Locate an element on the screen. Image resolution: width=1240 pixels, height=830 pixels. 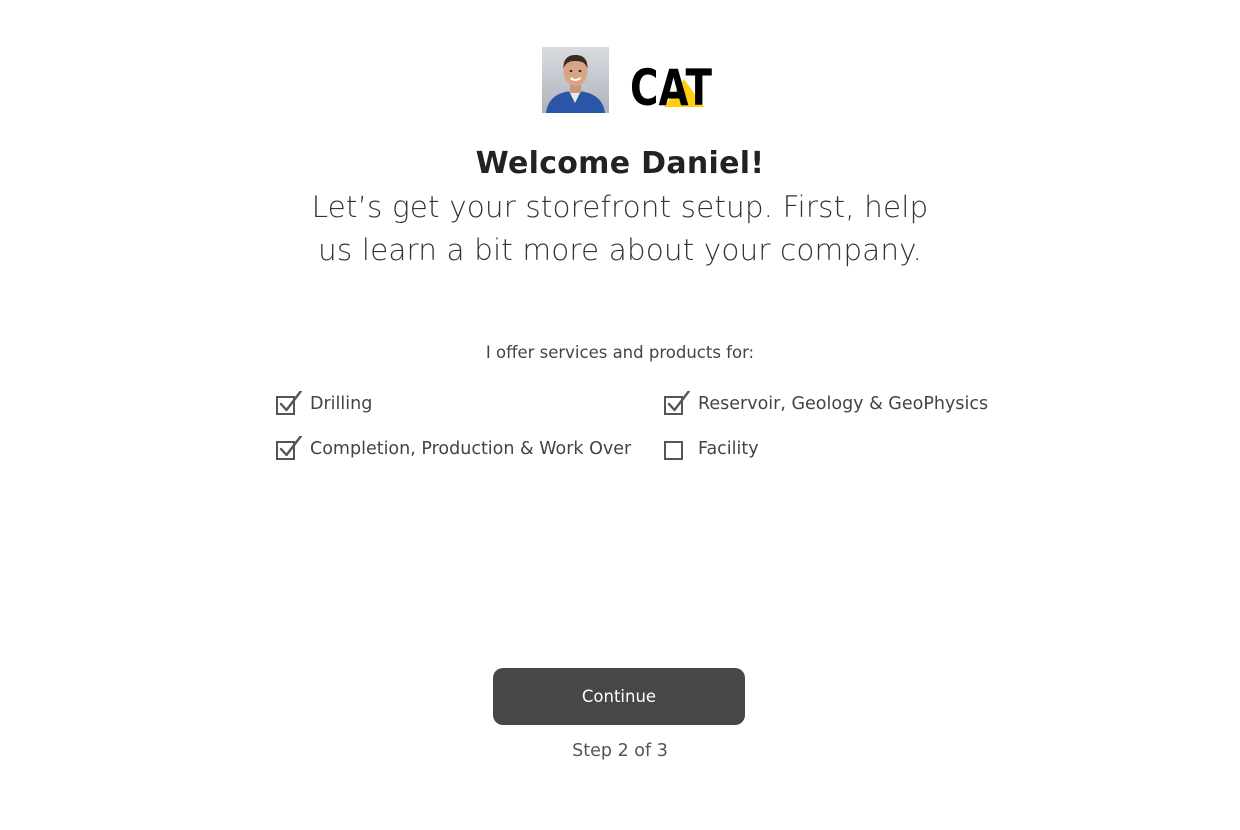
option-completion-production-work-over: Completion, Production & Work Over is located at coordinates (453, 449).